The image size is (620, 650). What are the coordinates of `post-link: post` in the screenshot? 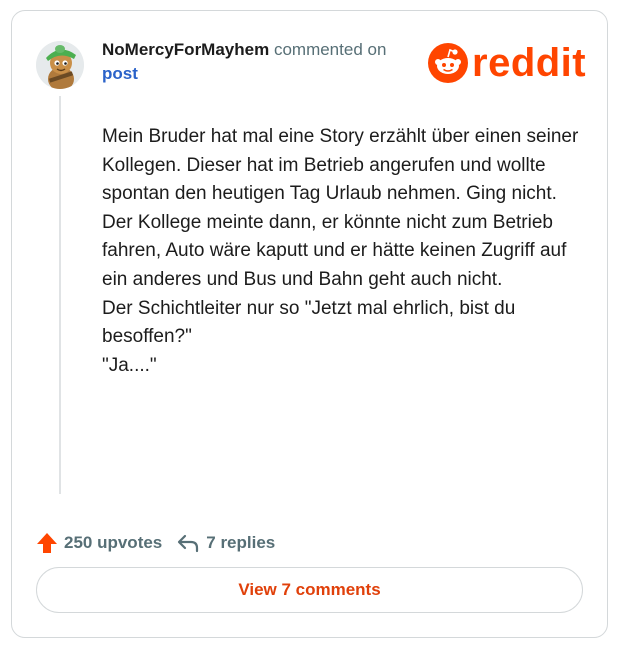 It's located at (120, 74).